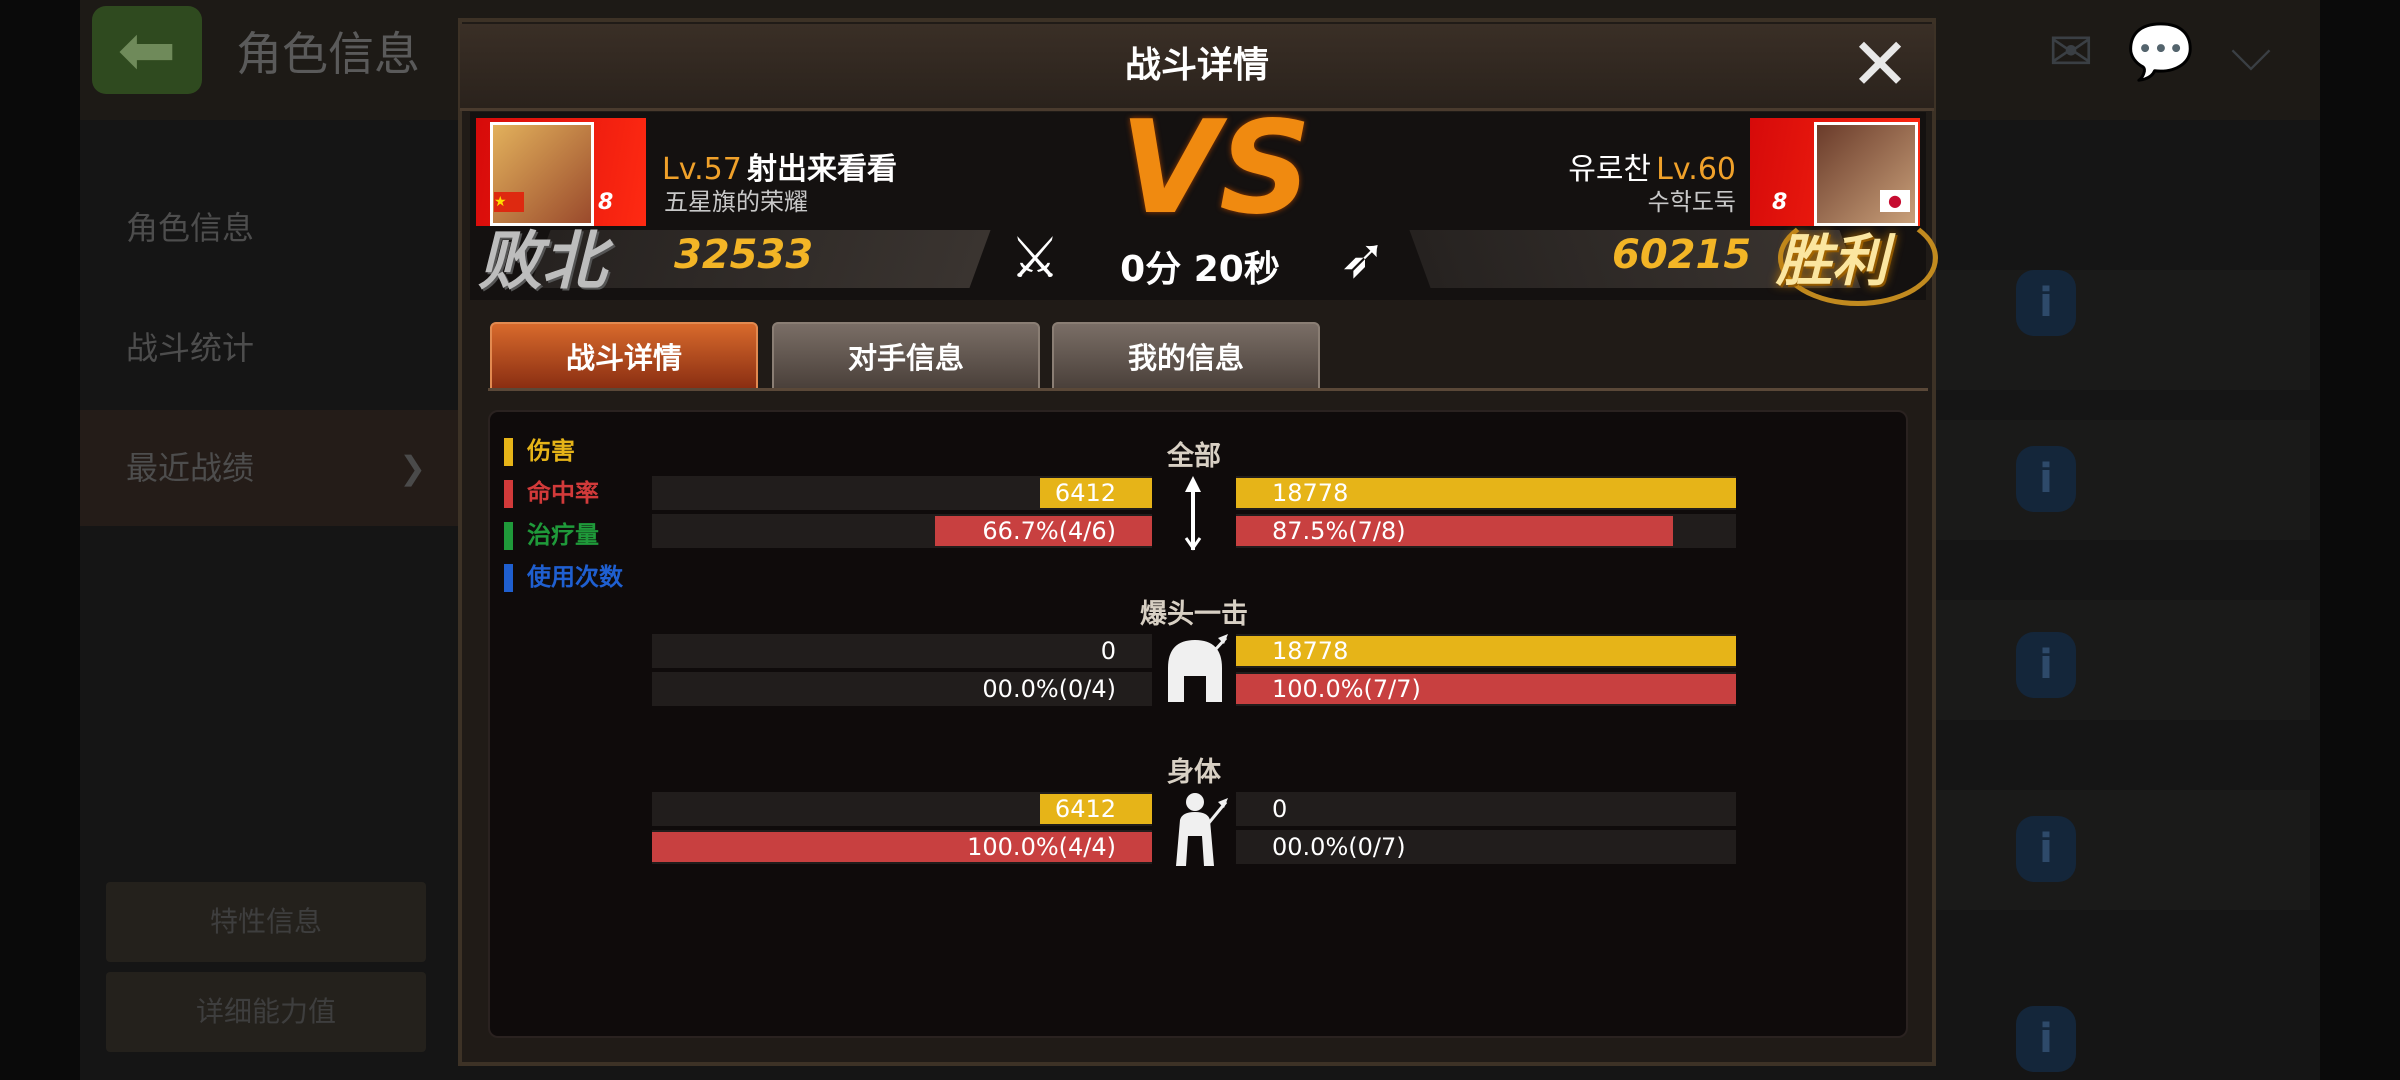 The width and height of the screenshot is (2400, 1080). What do you see at coordinates (2071, 52) in the screenshot?
I see `mail-icon: ✉` at bounding box center [2071, 52].